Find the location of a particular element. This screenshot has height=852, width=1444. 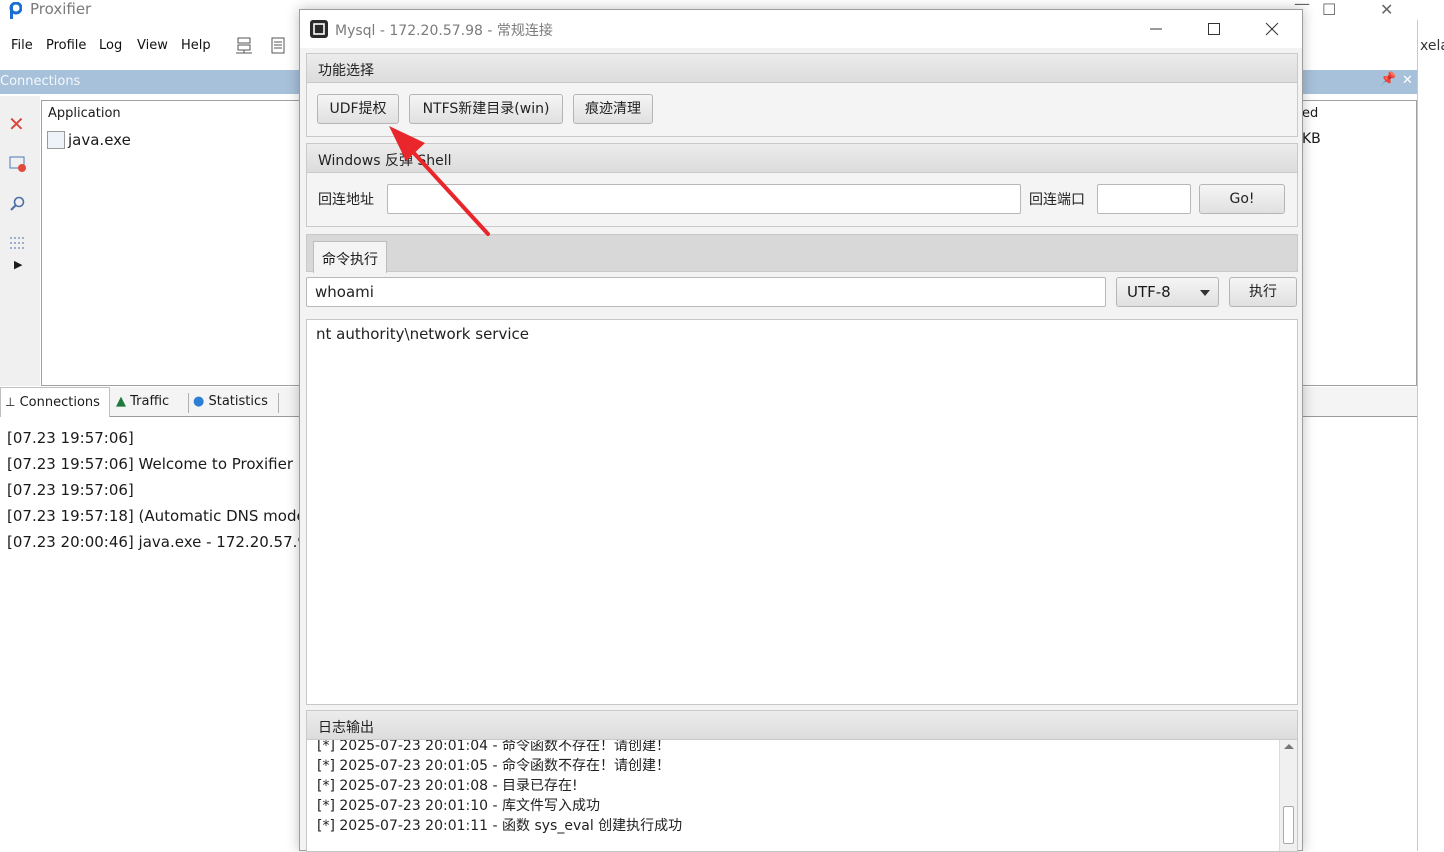

encoding-select: UTF-8 is located at coordinates (1167, 292).